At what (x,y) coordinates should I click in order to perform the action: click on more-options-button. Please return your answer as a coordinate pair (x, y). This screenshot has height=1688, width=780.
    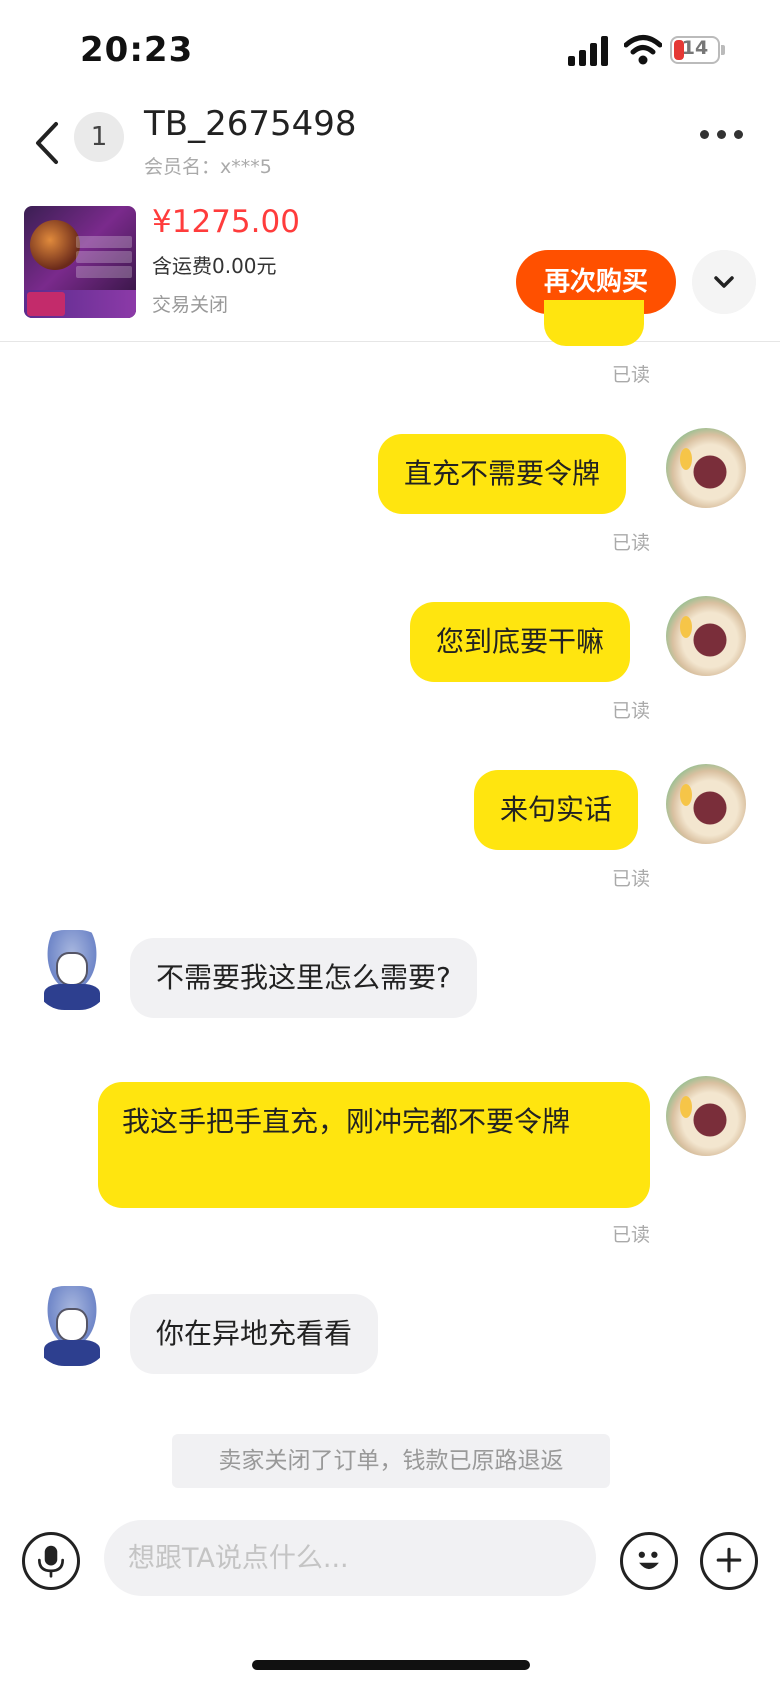
    Looking at the image, I should click on (726, 136).